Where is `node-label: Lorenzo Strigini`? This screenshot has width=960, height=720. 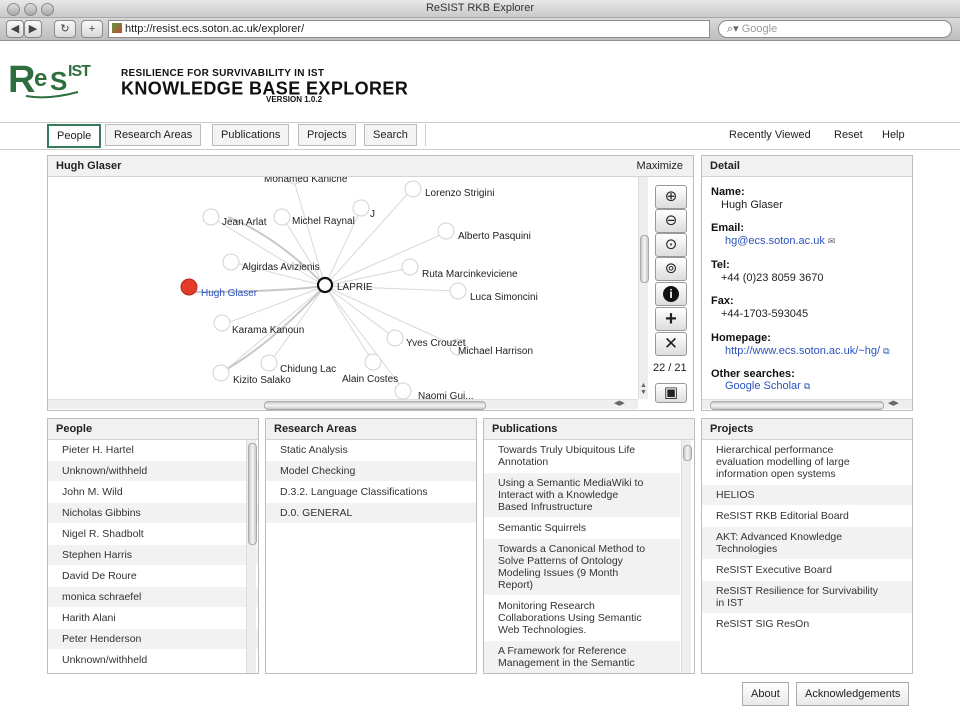 node-label: Lorenzo Strigini is located at coordinates (459, 193).